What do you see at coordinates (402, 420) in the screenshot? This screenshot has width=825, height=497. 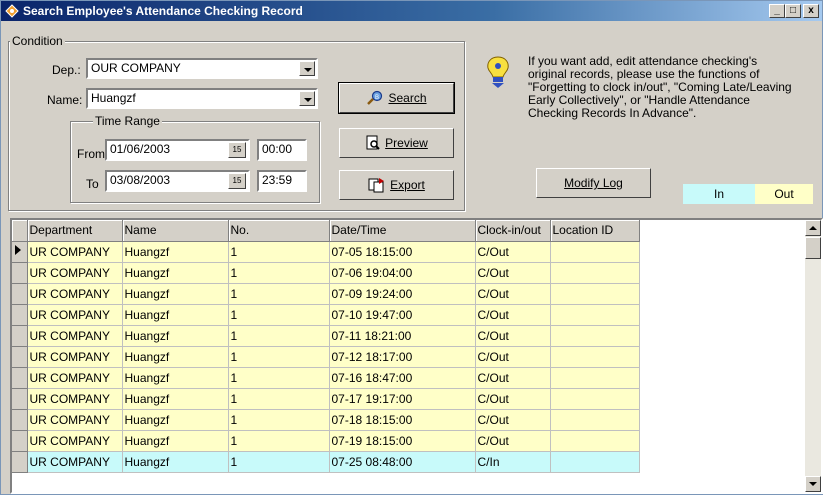 I see `cell-datetime: 07-18 18:15:00` at bounding box center [402, 420].